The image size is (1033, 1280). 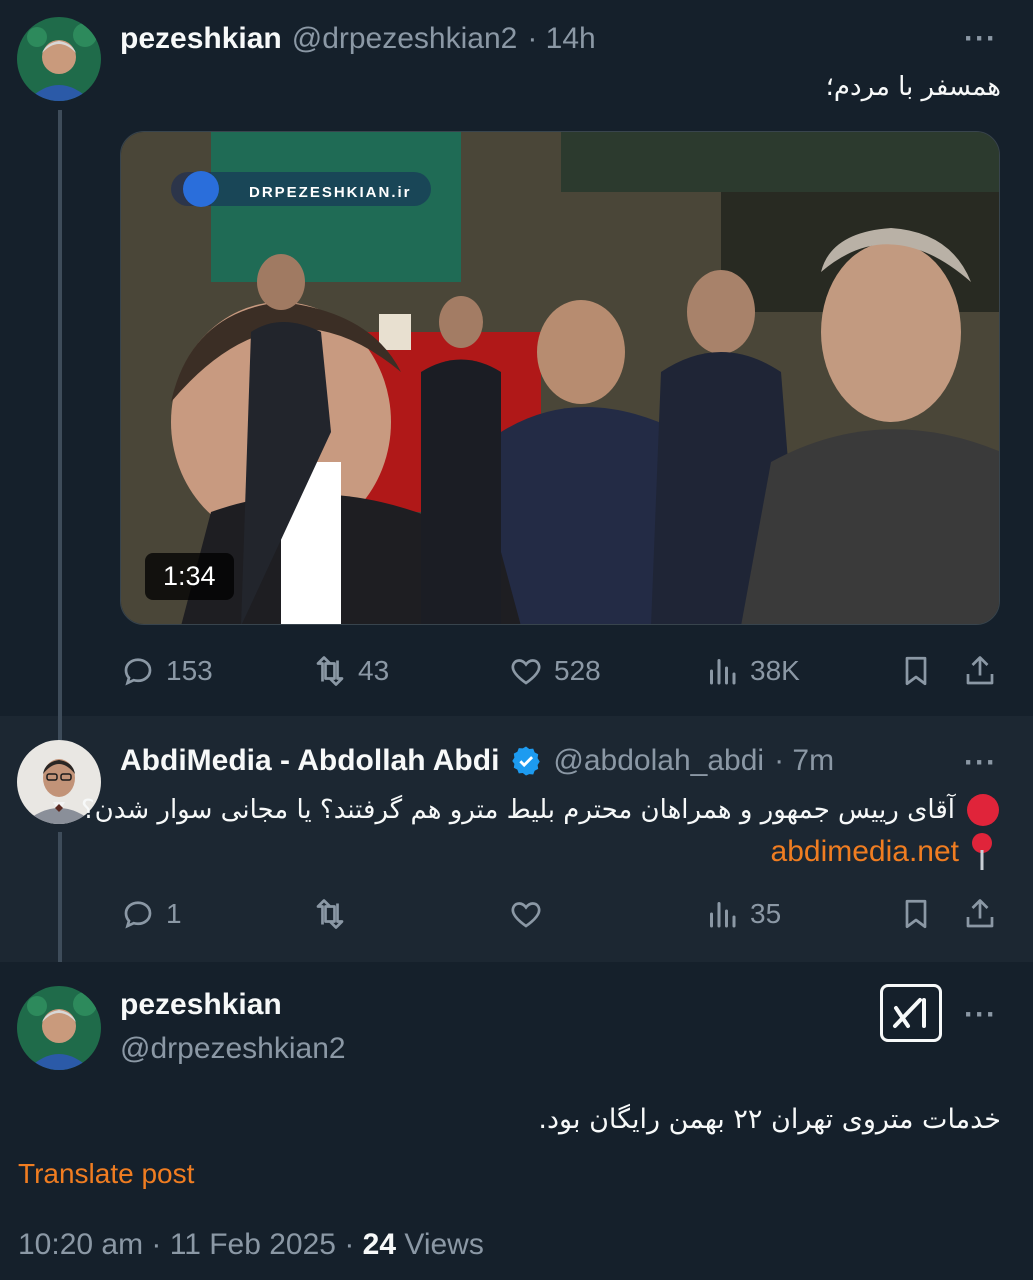 I want to click on watermark-text: DRPEZESHKIAN.ir, so click(x=330, y=192).